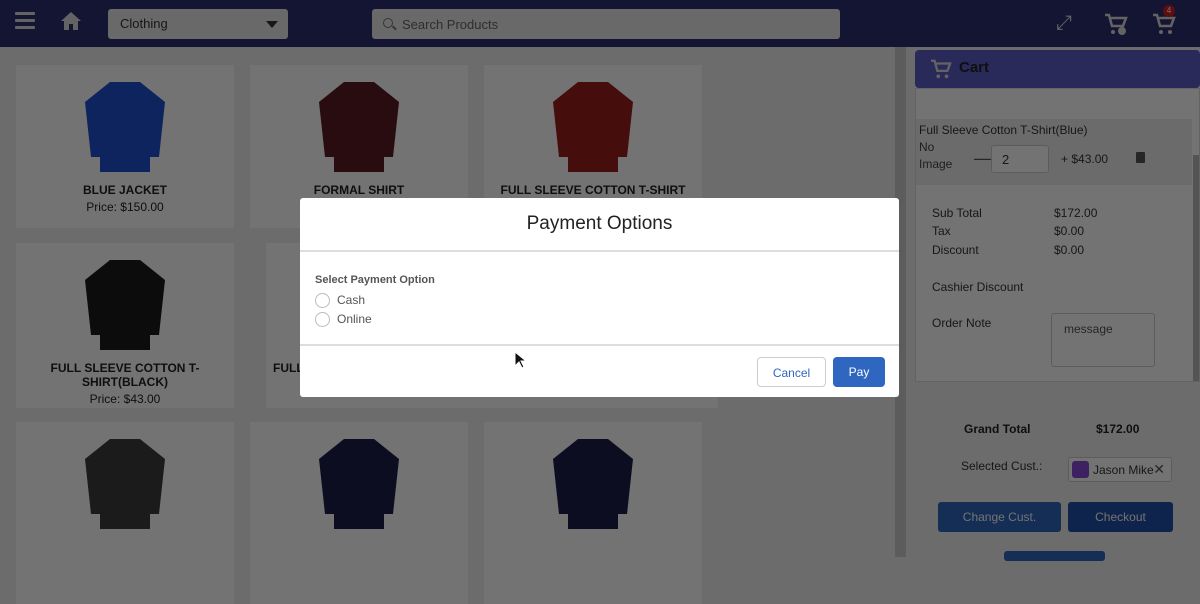  Describe the element at coordinates (599, 223) in the screenshot. I see `modal-title: Payment Options` at that location.